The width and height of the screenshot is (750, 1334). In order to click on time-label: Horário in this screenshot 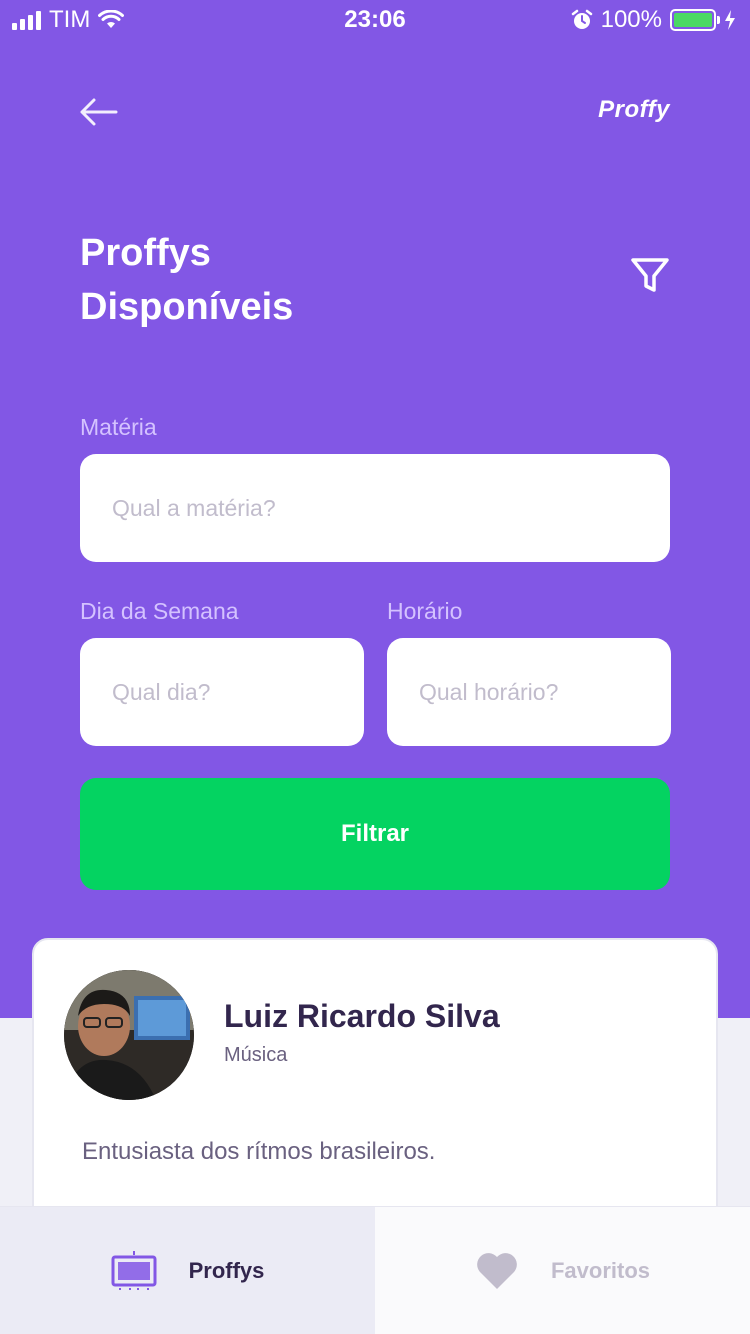, I will do `click(425, 611)`.